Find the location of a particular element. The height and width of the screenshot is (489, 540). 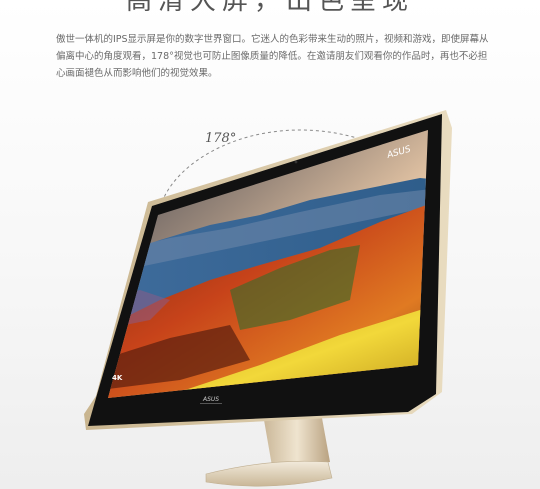

monitor-stand-base is located at coordinates (269, 473).